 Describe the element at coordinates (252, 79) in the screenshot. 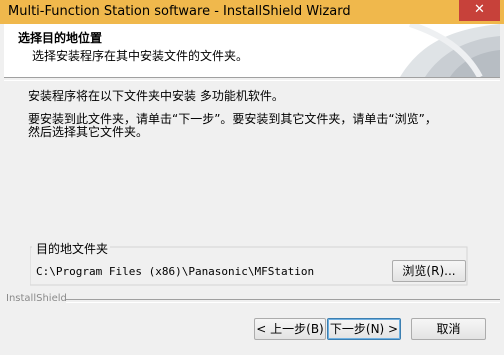

I see `header-divider` at that location.